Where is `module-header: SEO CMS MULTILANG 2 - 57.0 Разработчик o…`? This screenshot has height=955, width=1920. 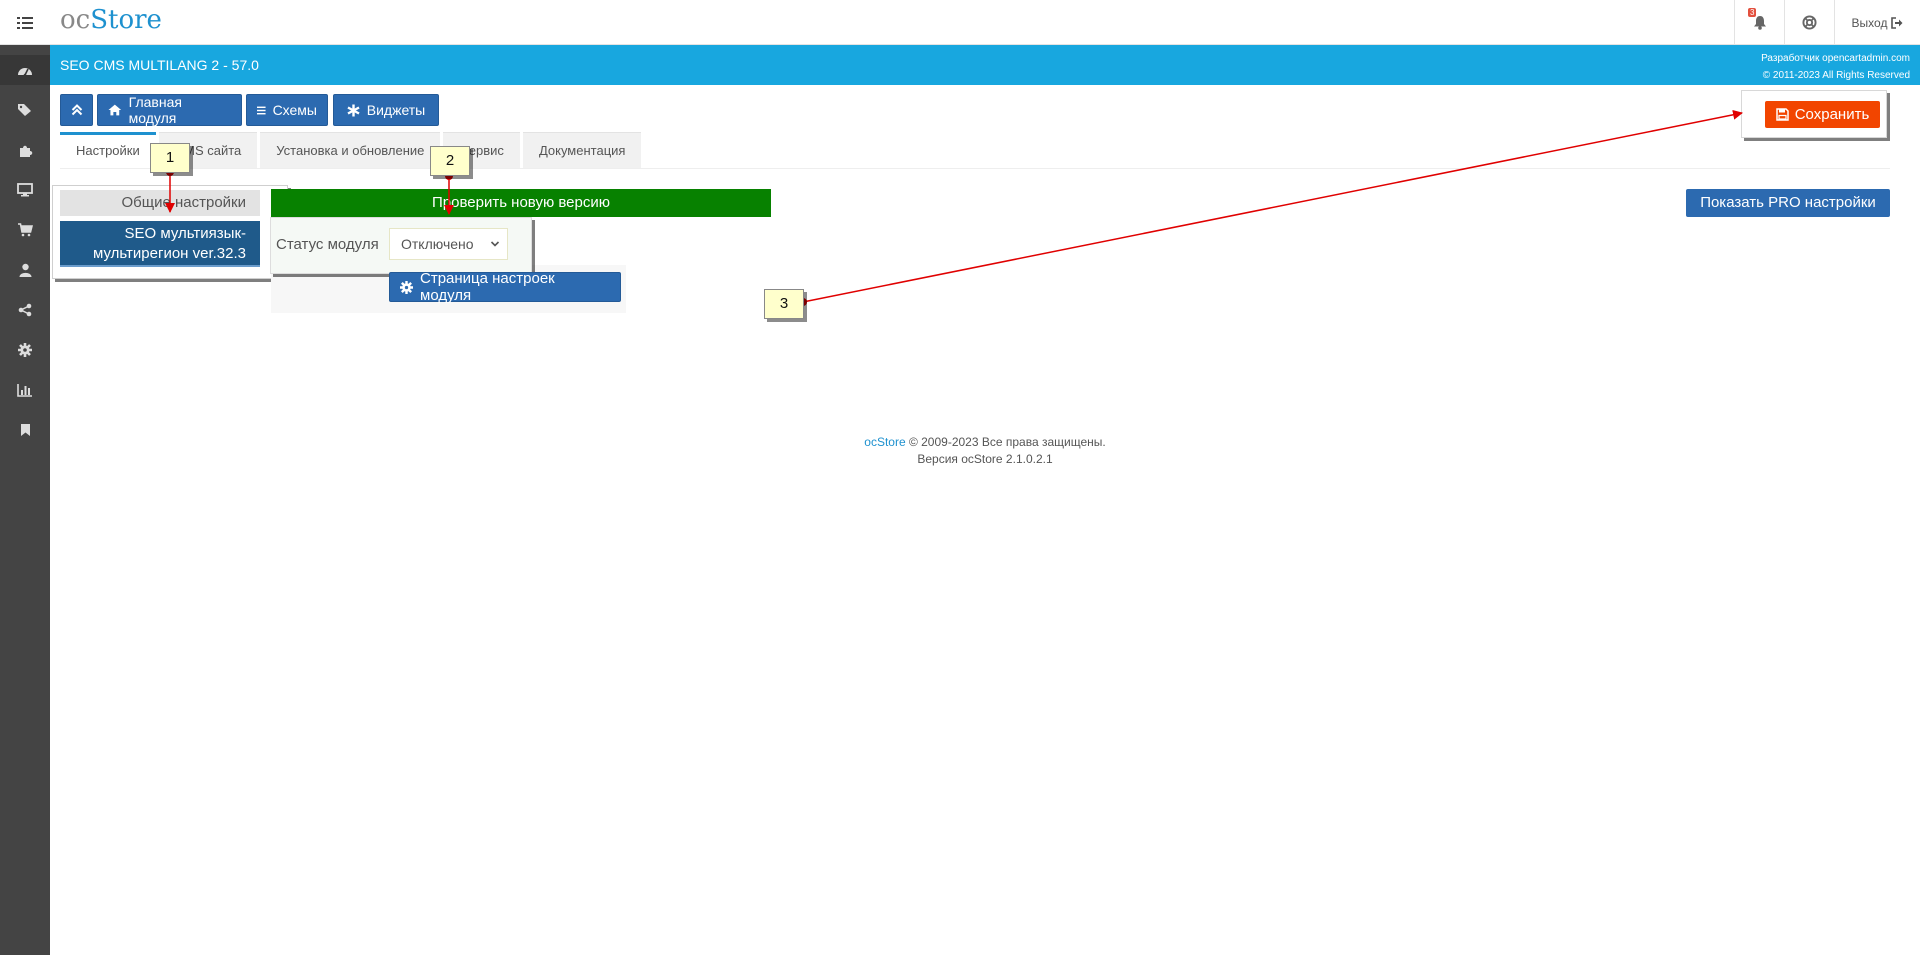 module-header: SEO CMS MULTILANG 2 - 57.0 Разработчик o… is located at coordinates (985, 65).